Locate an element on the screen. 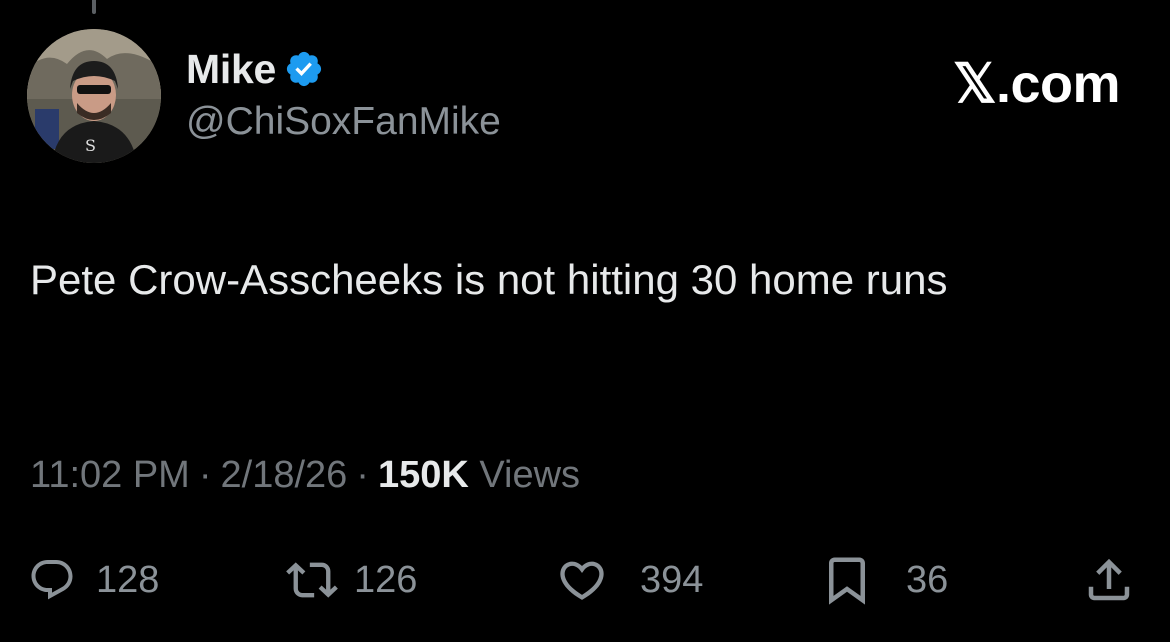 Image resolution: width=1170 pixels, height=642 pixels. like-count: 394 is located at coordinates (672, 579).